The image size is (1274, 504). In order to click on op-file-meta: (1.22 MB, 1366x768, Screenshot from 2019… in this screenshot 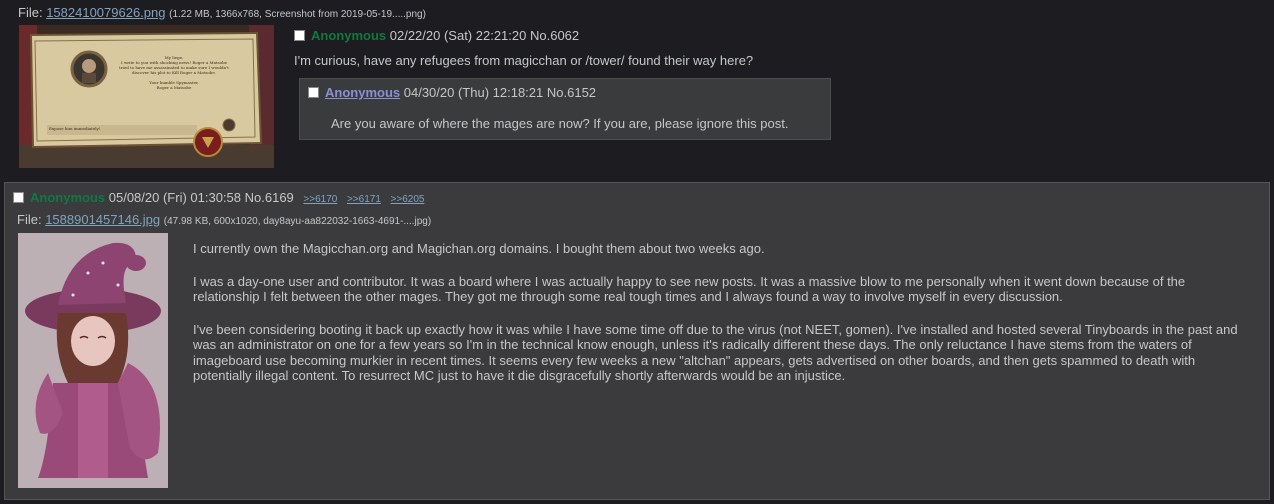, I will do `click(297, 14)`.